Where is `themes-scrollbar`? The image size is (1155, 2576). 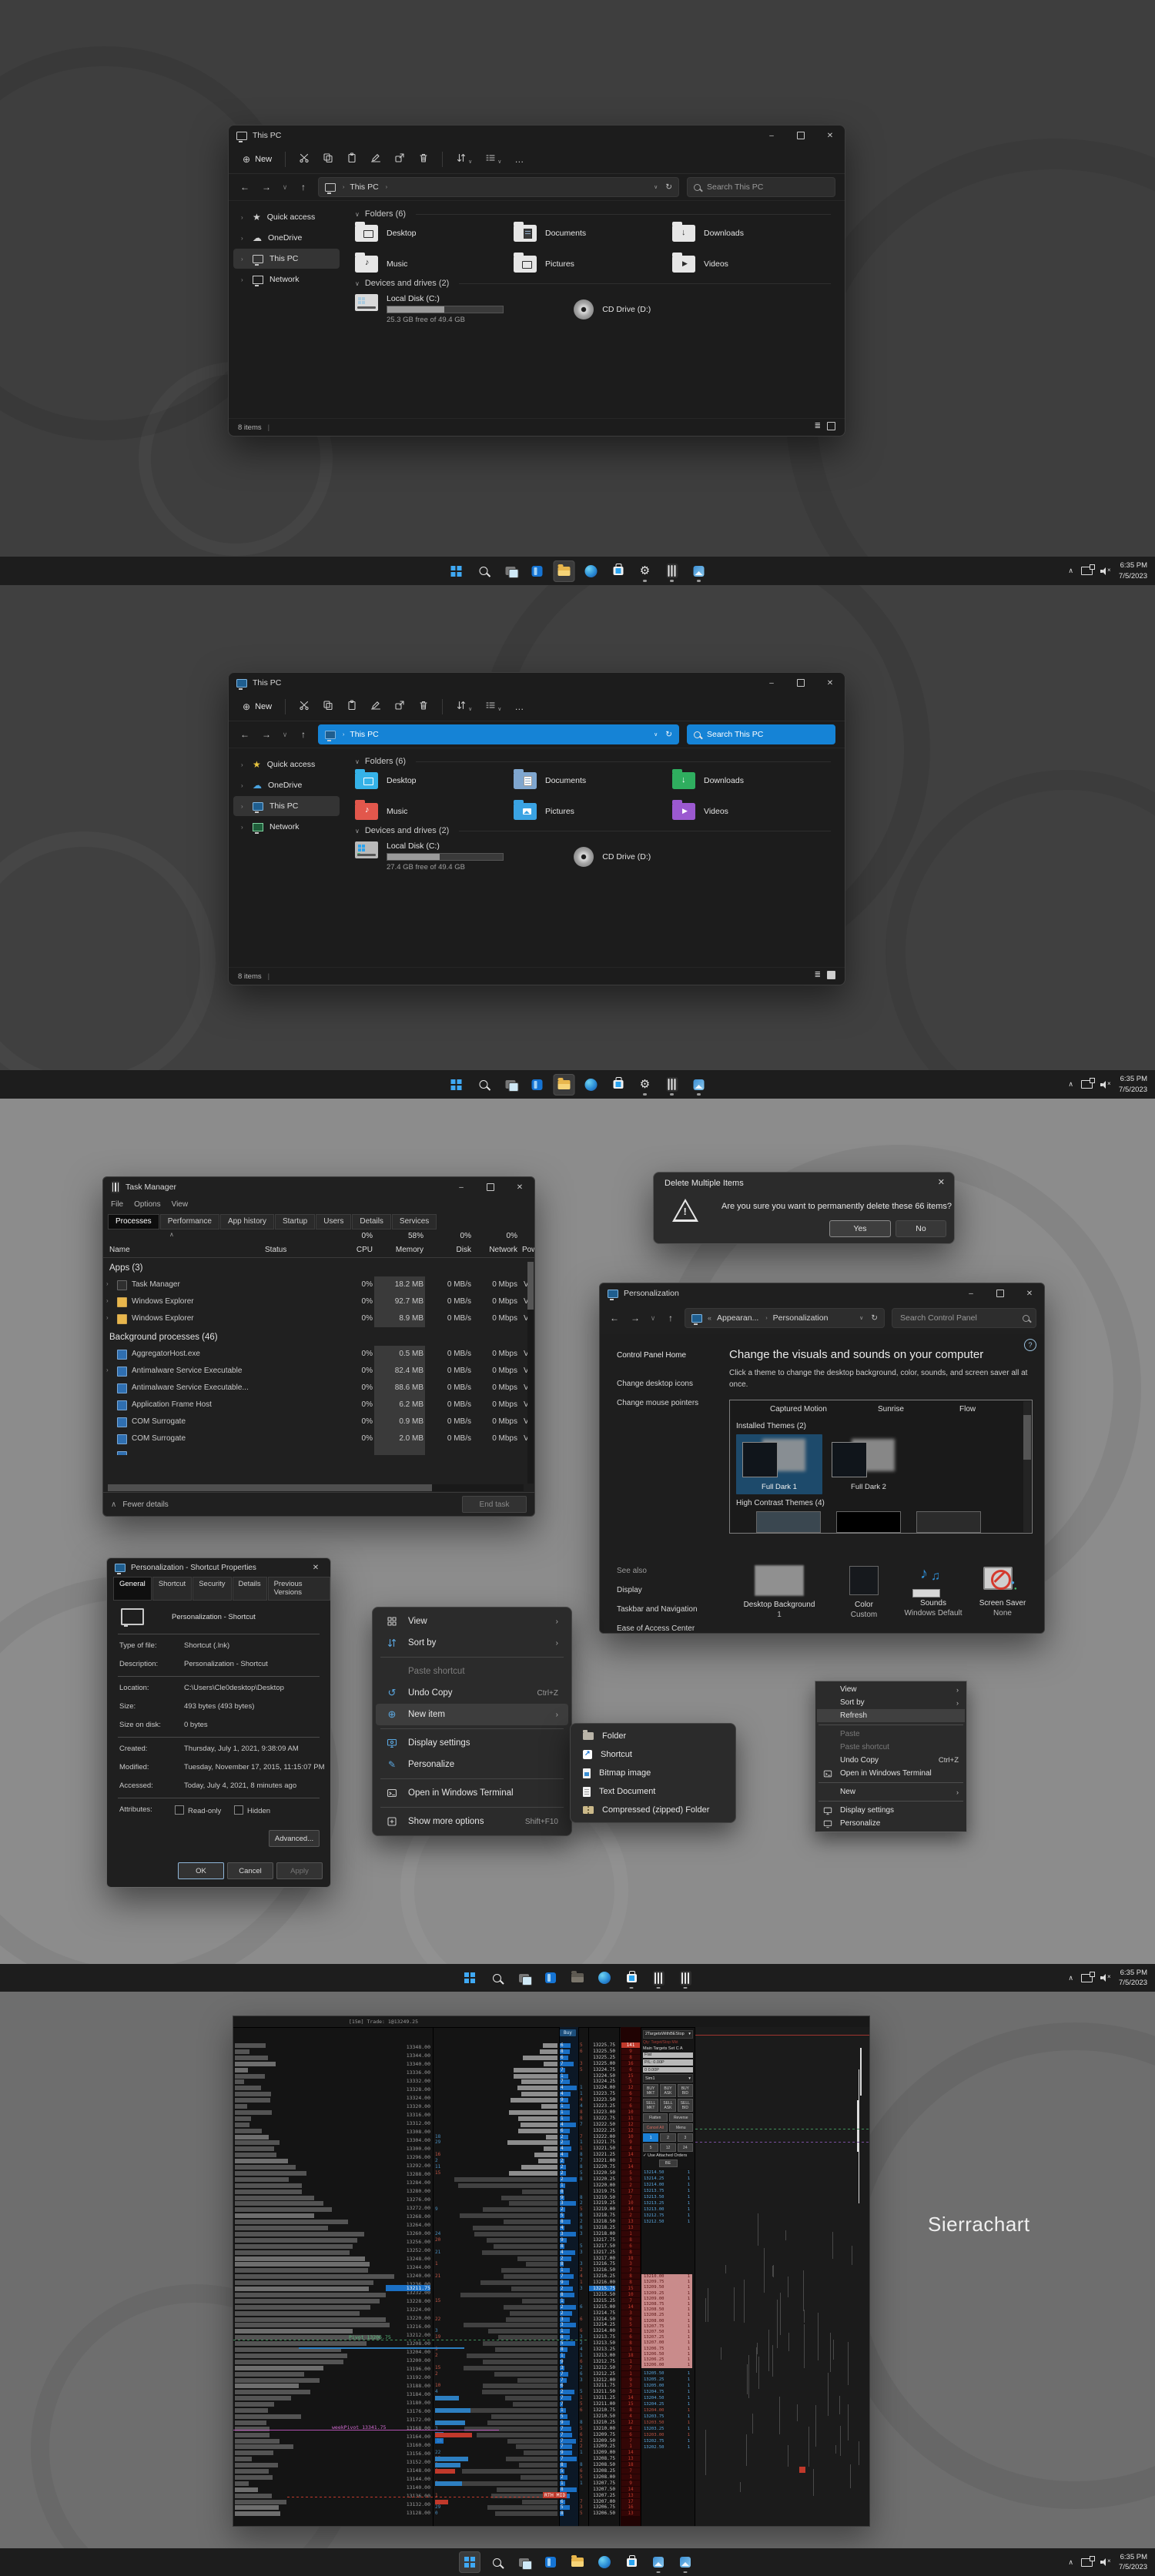 themes-scrollbar is located at coordinates (1027, 1467).